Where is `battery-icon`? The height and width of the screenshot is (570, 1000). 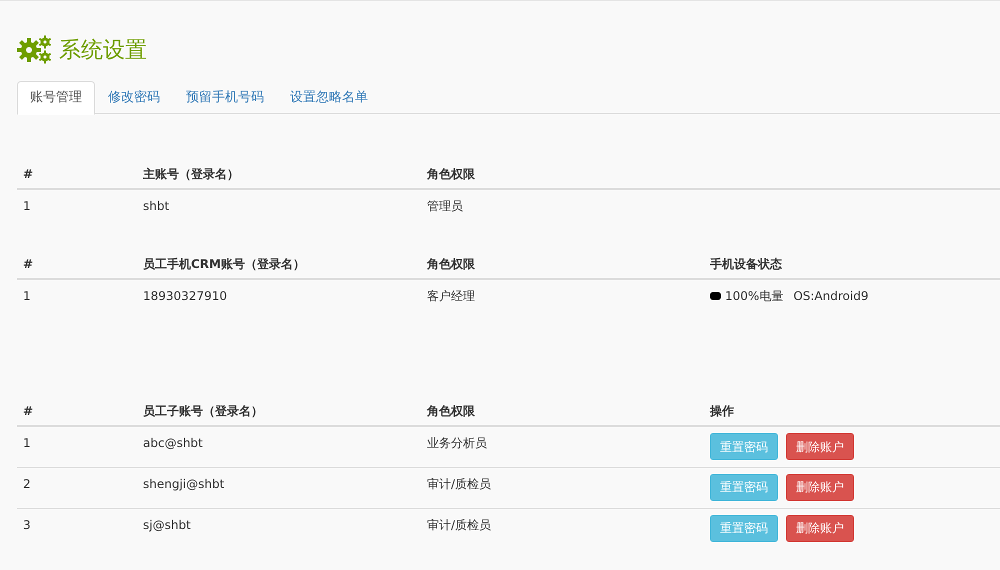
battery-icon is located at coordinates (715, 296).